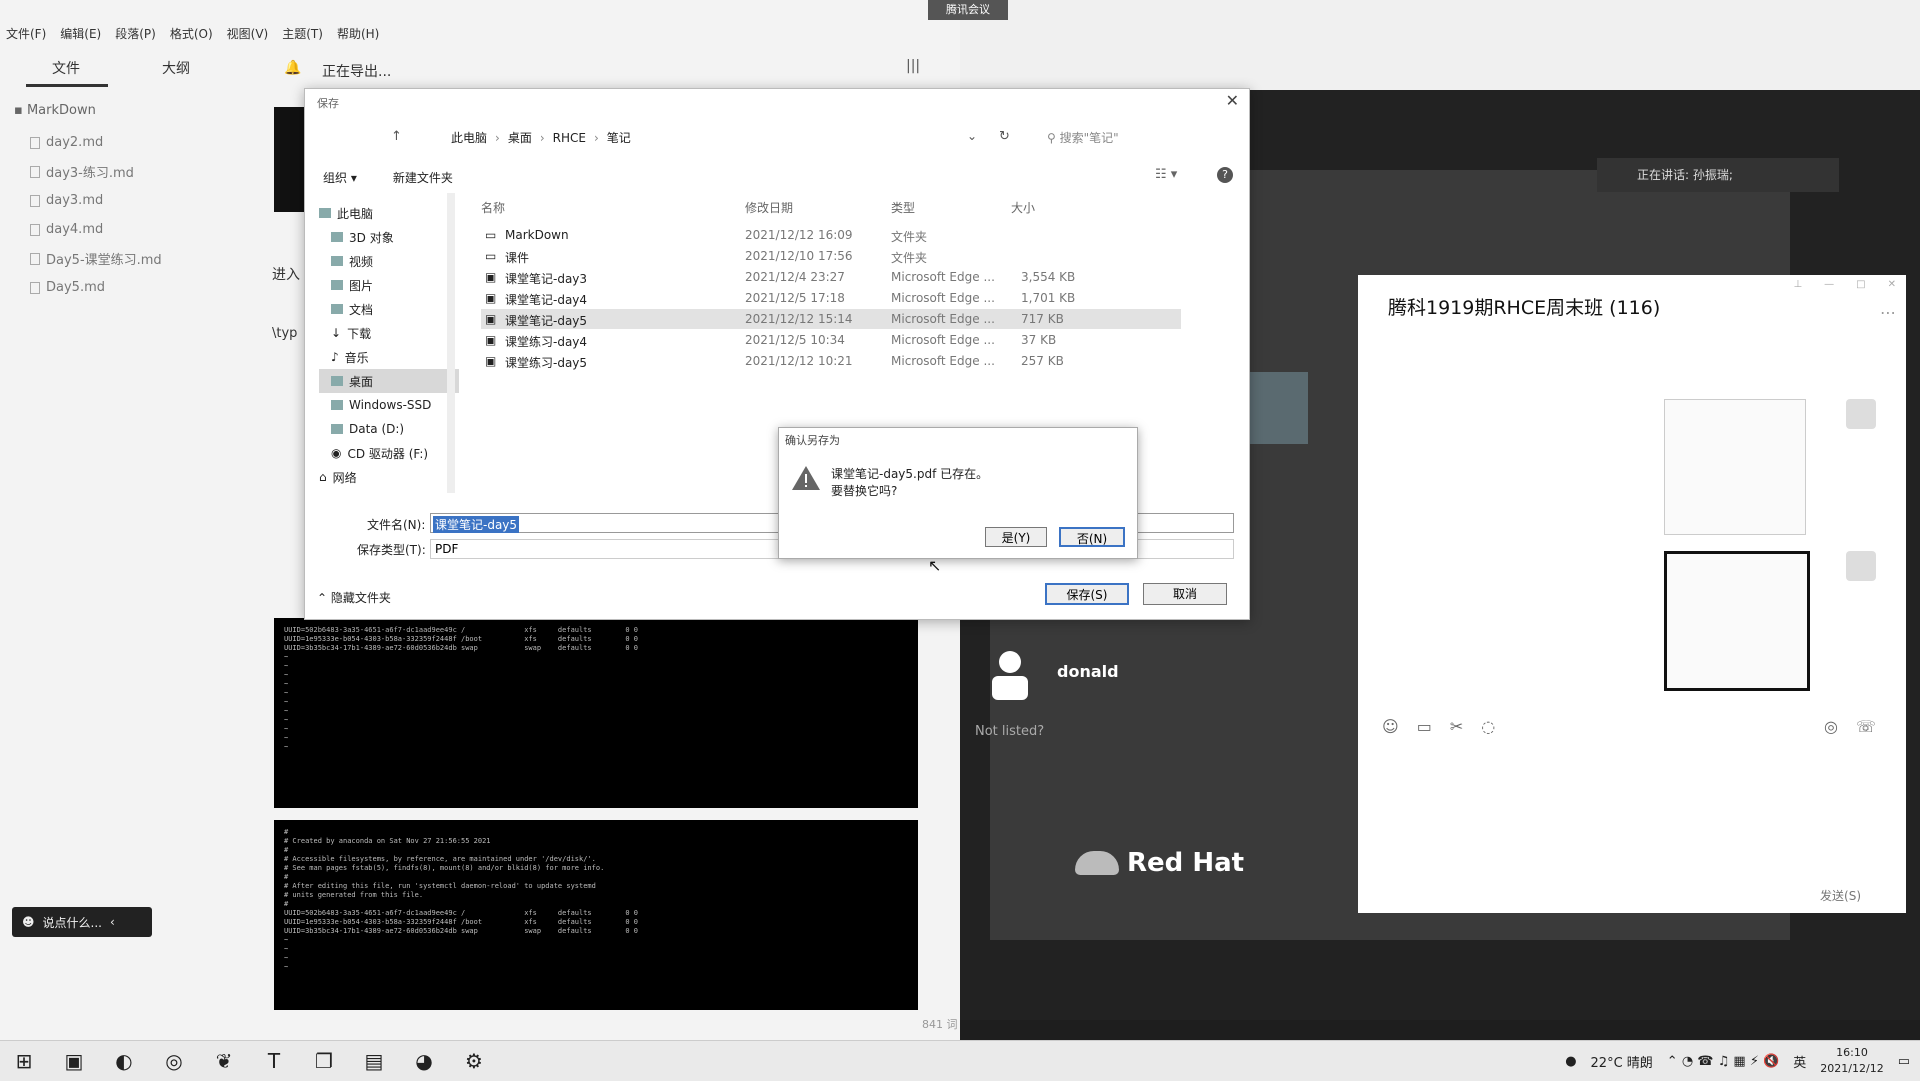 The image size is (1920, 1081). What do you see at coordinates (1083, 137) in the screenshot?
I see `search-input: ⚲ 搜索"笔记"` at bounding box center [1083, 137].